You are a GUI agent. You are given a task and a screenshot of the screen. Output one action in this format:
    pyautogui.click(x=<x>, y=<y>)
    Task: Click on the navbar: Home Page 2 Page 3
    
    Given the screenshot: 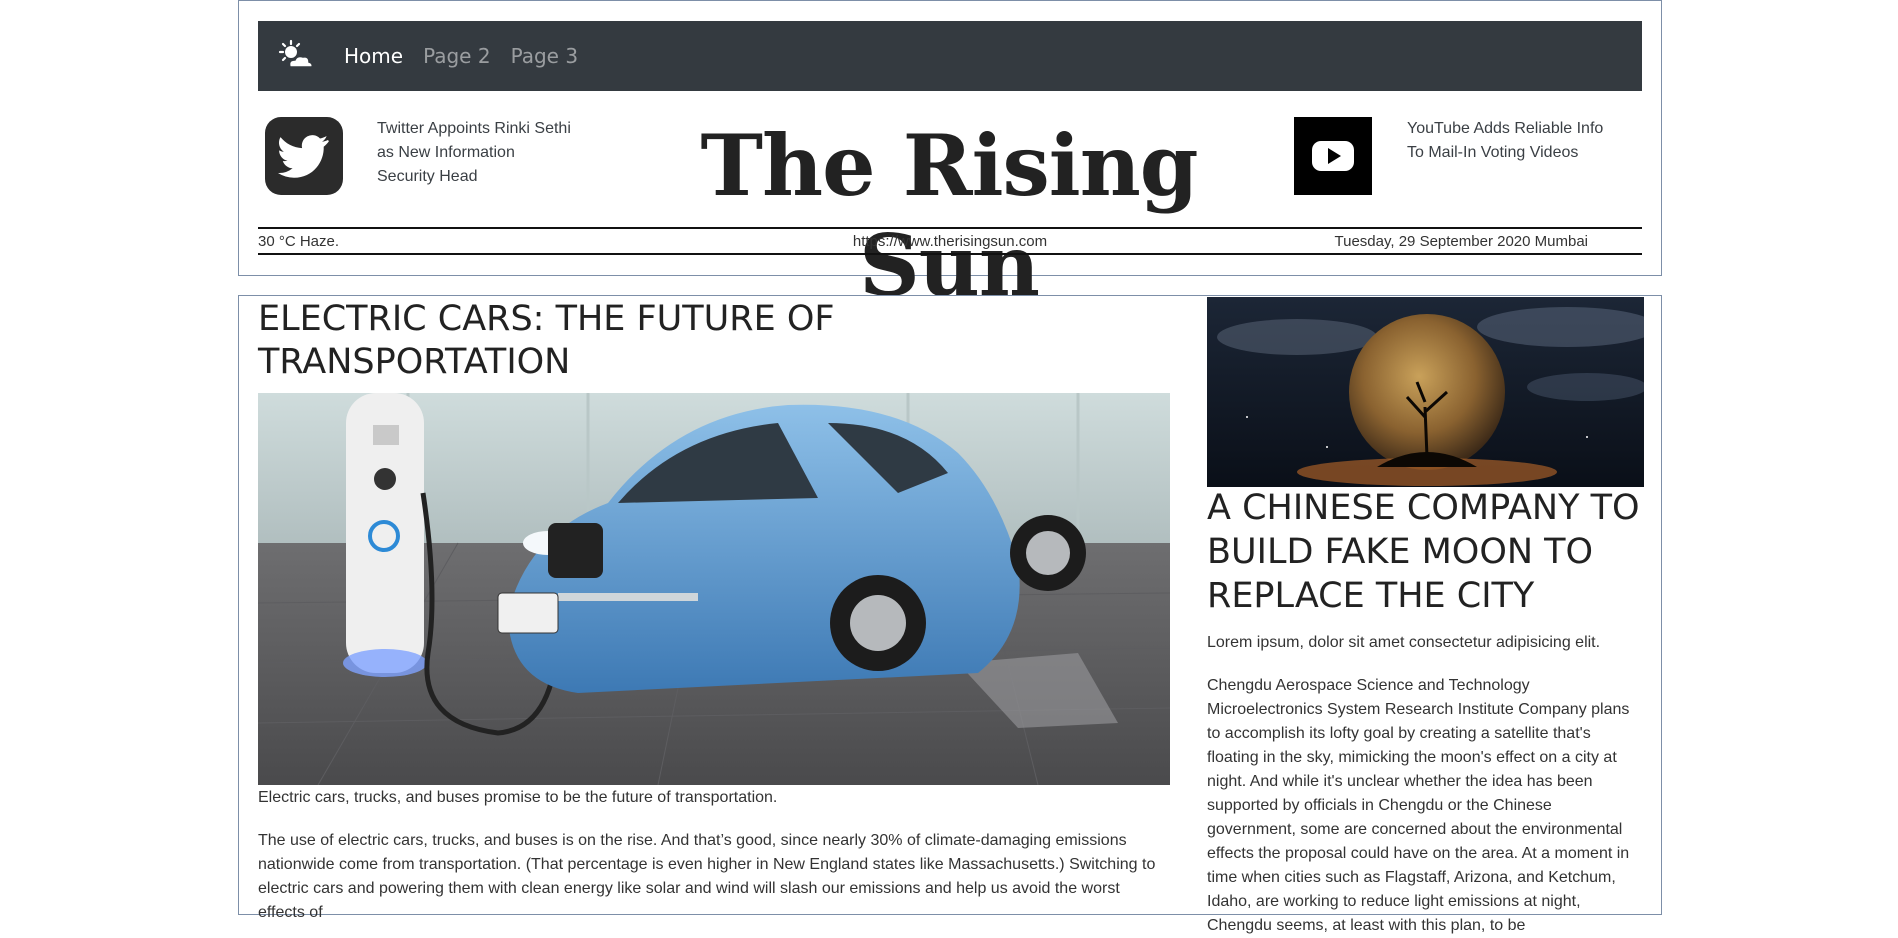 What is the action you would take?
    pyautogui.click(x=950, y=56)
    